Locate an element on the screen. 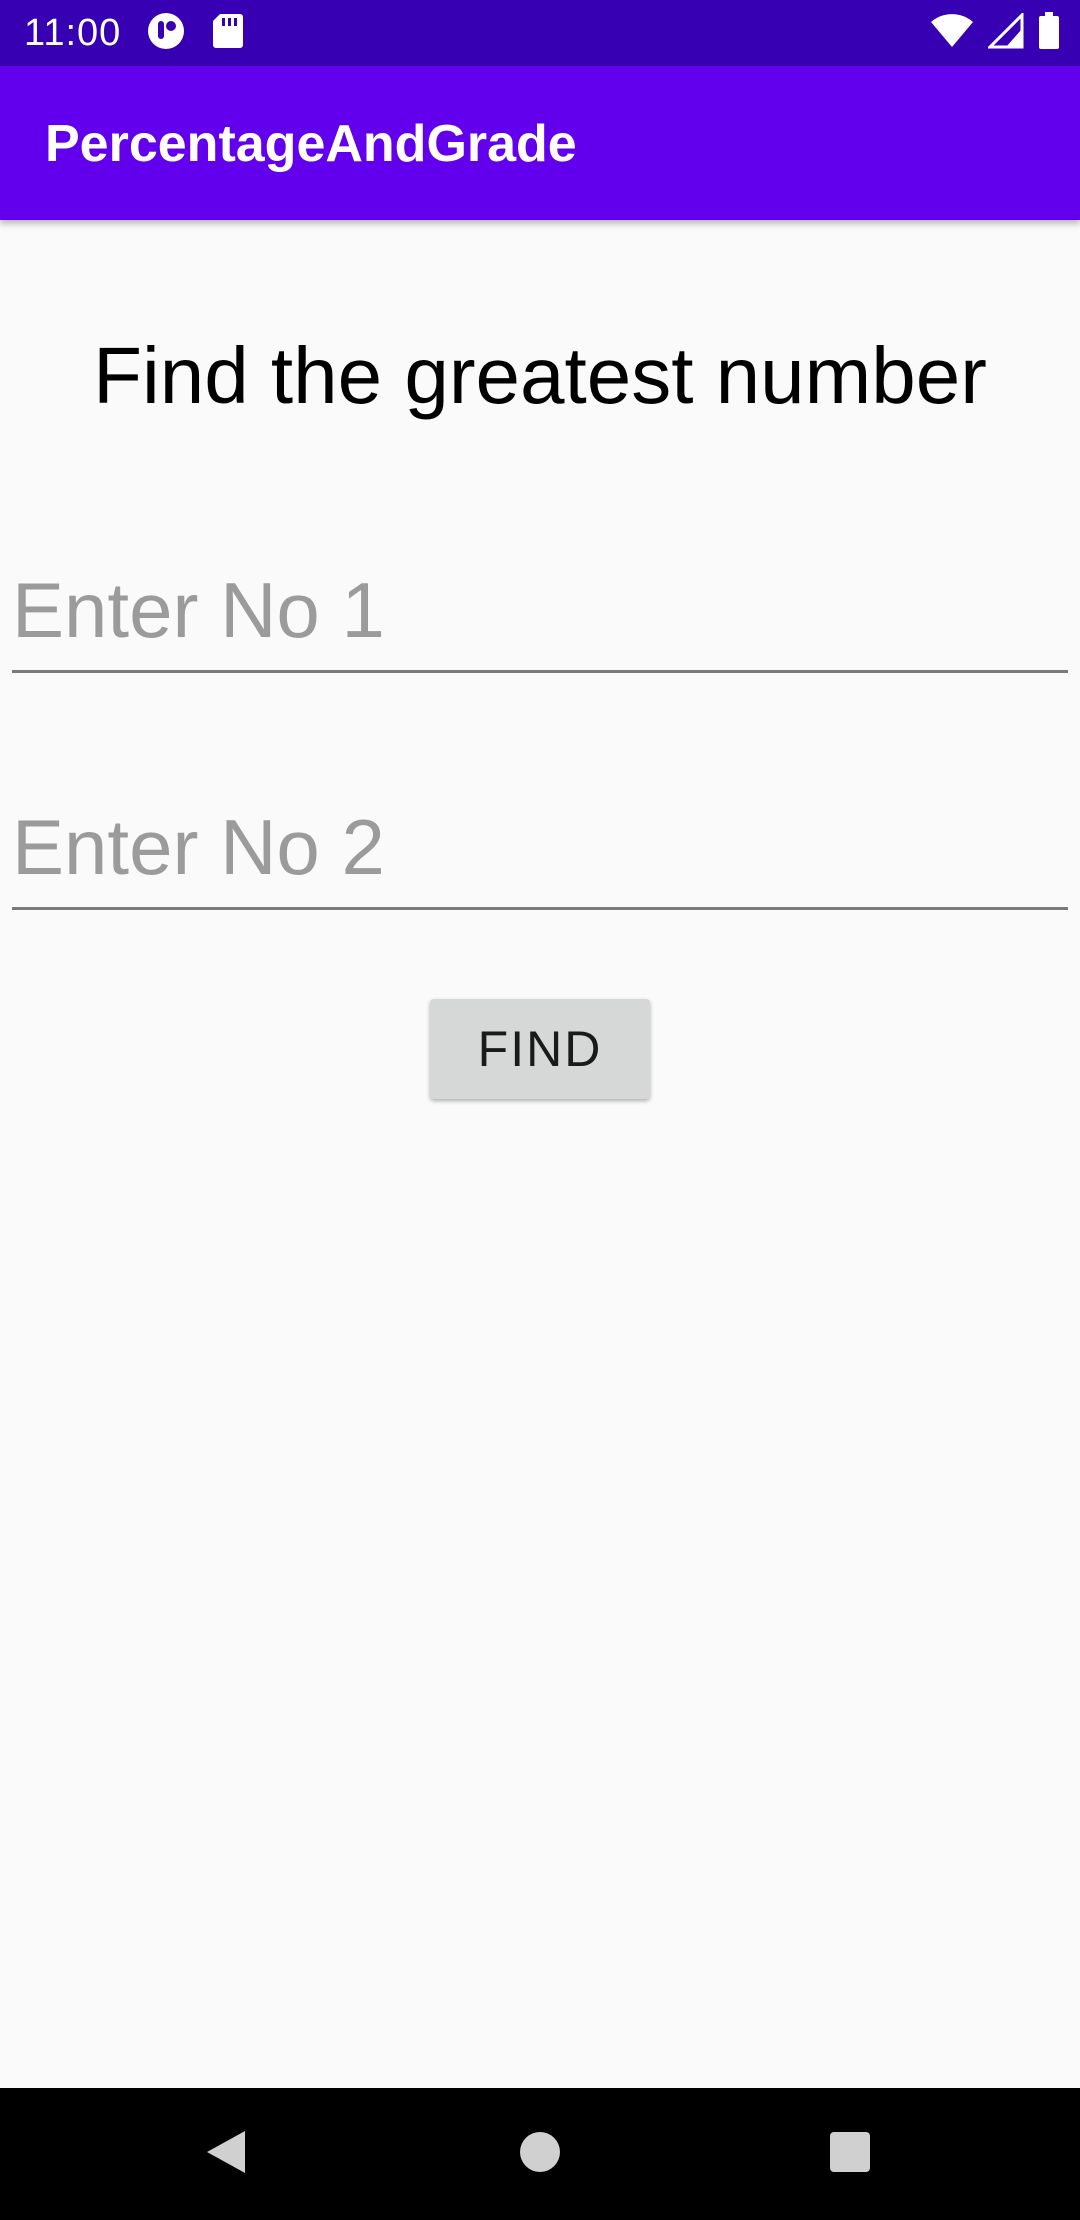  status-left-icons is located at coordinates (195, 33).